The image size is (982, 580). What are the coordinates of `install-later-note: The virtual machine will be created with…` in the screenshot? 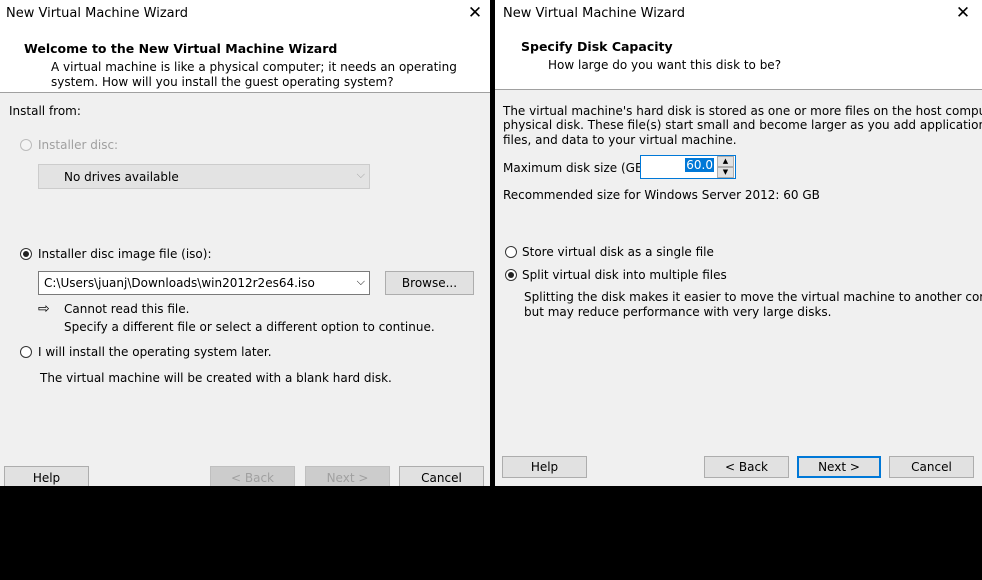 It's located at (216, 378).